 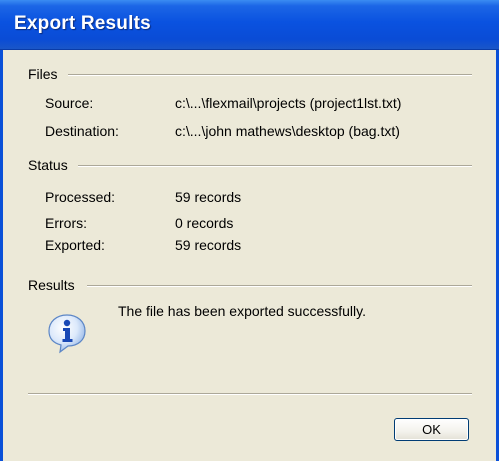 What do you see at coordinates (279, 286) in the screenshot?
I see `results-group-divider` at bounding box center [279, 286].